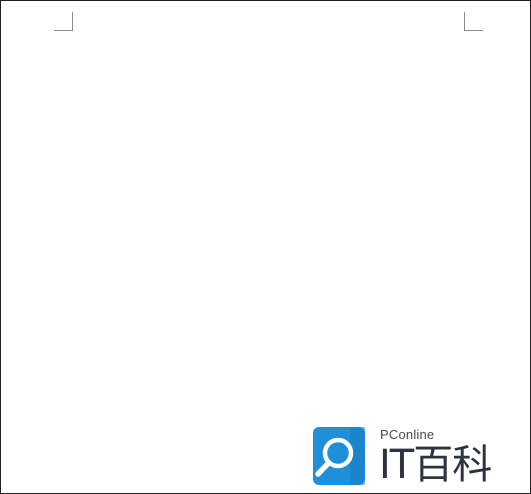 This screenshot has width=531, height=494. I want to click on pconline-watermark: PConline IT百科, so click(408, 457).